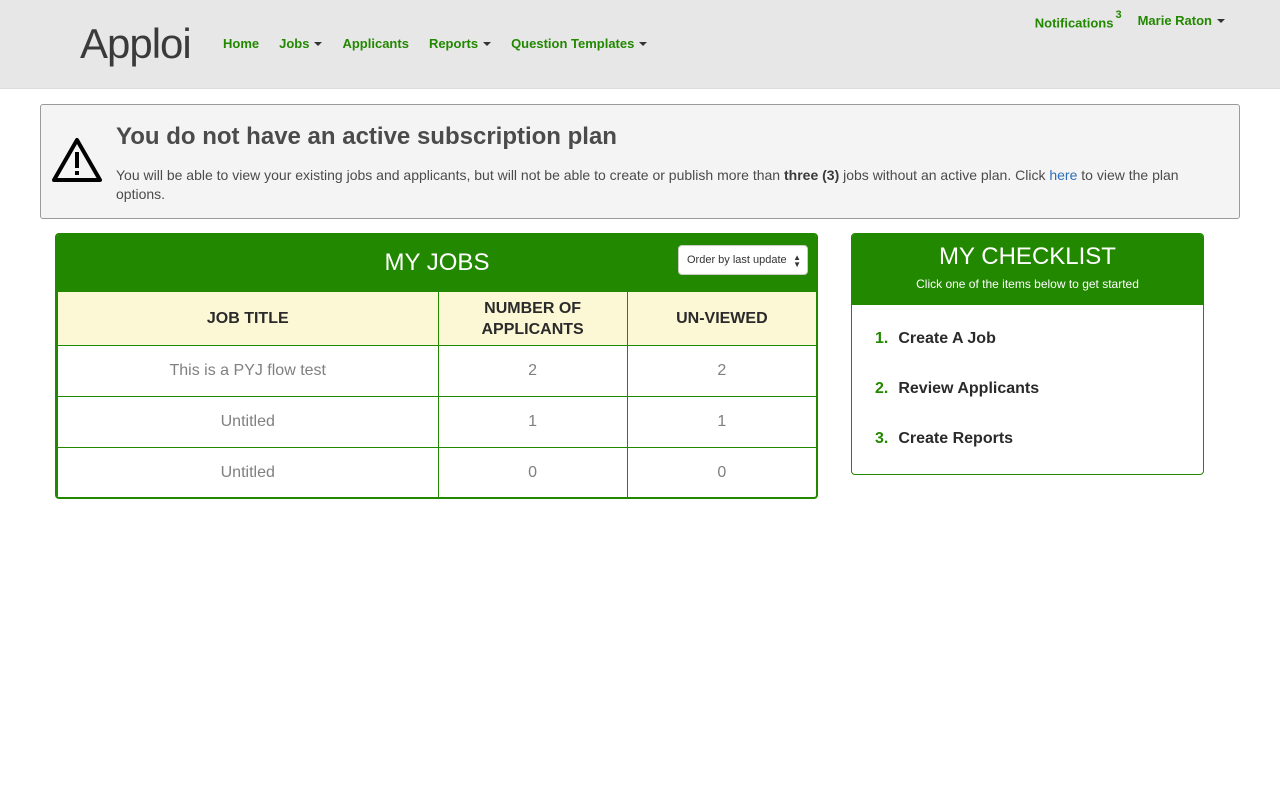  I want to click on nav-home-label: Home, so click(241, 43).